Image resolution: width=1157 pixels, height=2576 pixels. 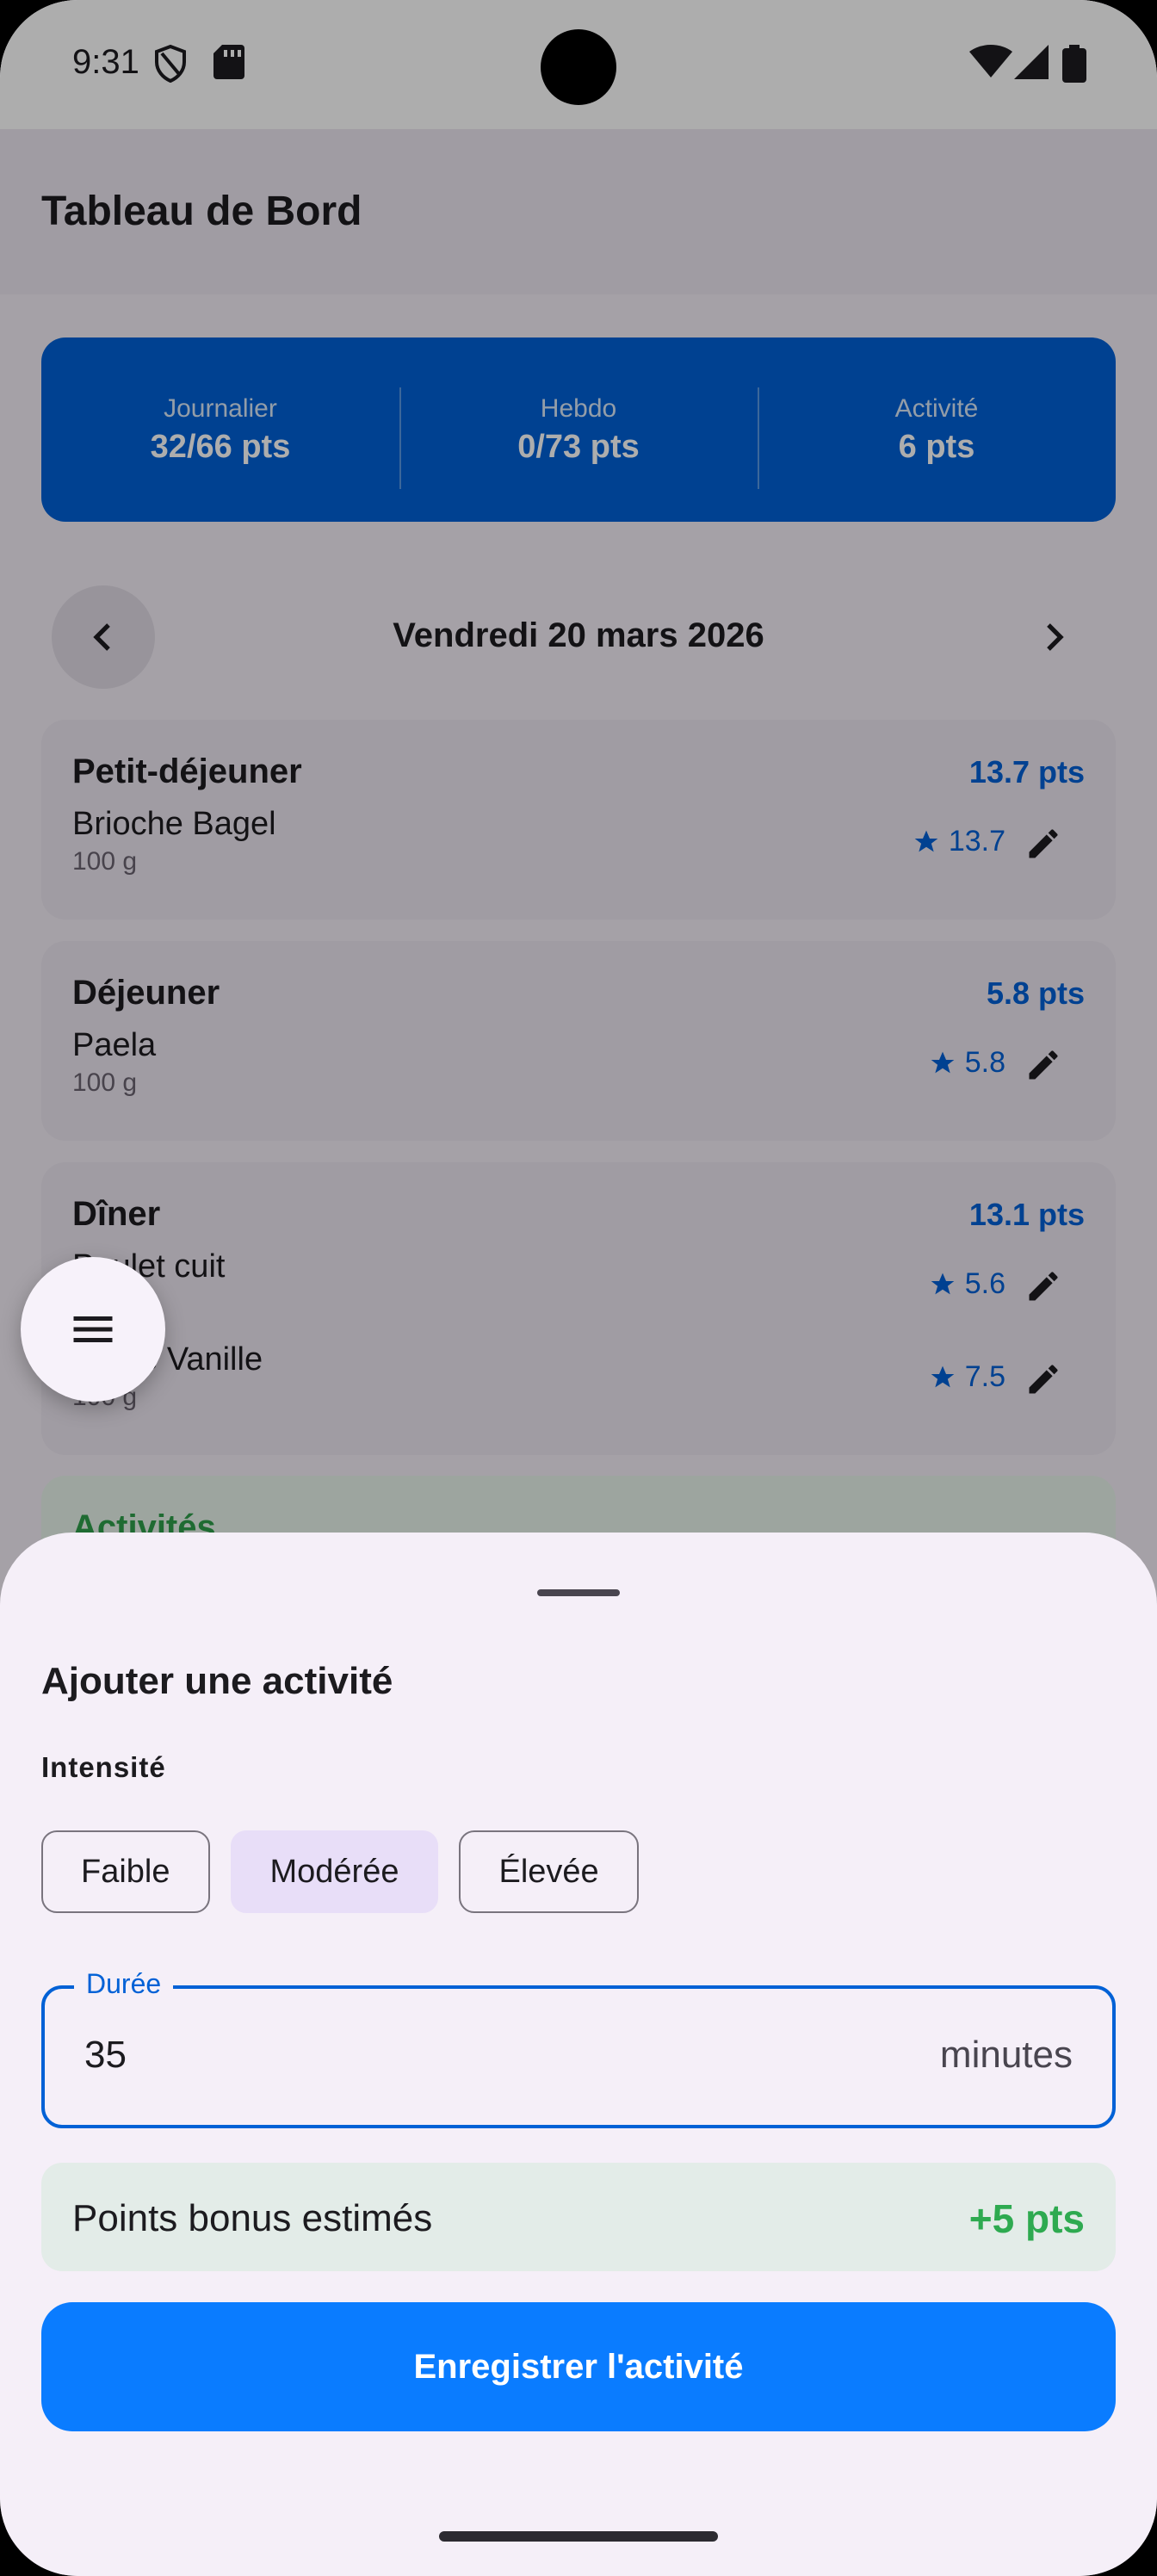 What do you see at coordinates (104, 1767) in the screenshot?
I see `intensity-label: Intensité` at bounding box center [104, 1767].